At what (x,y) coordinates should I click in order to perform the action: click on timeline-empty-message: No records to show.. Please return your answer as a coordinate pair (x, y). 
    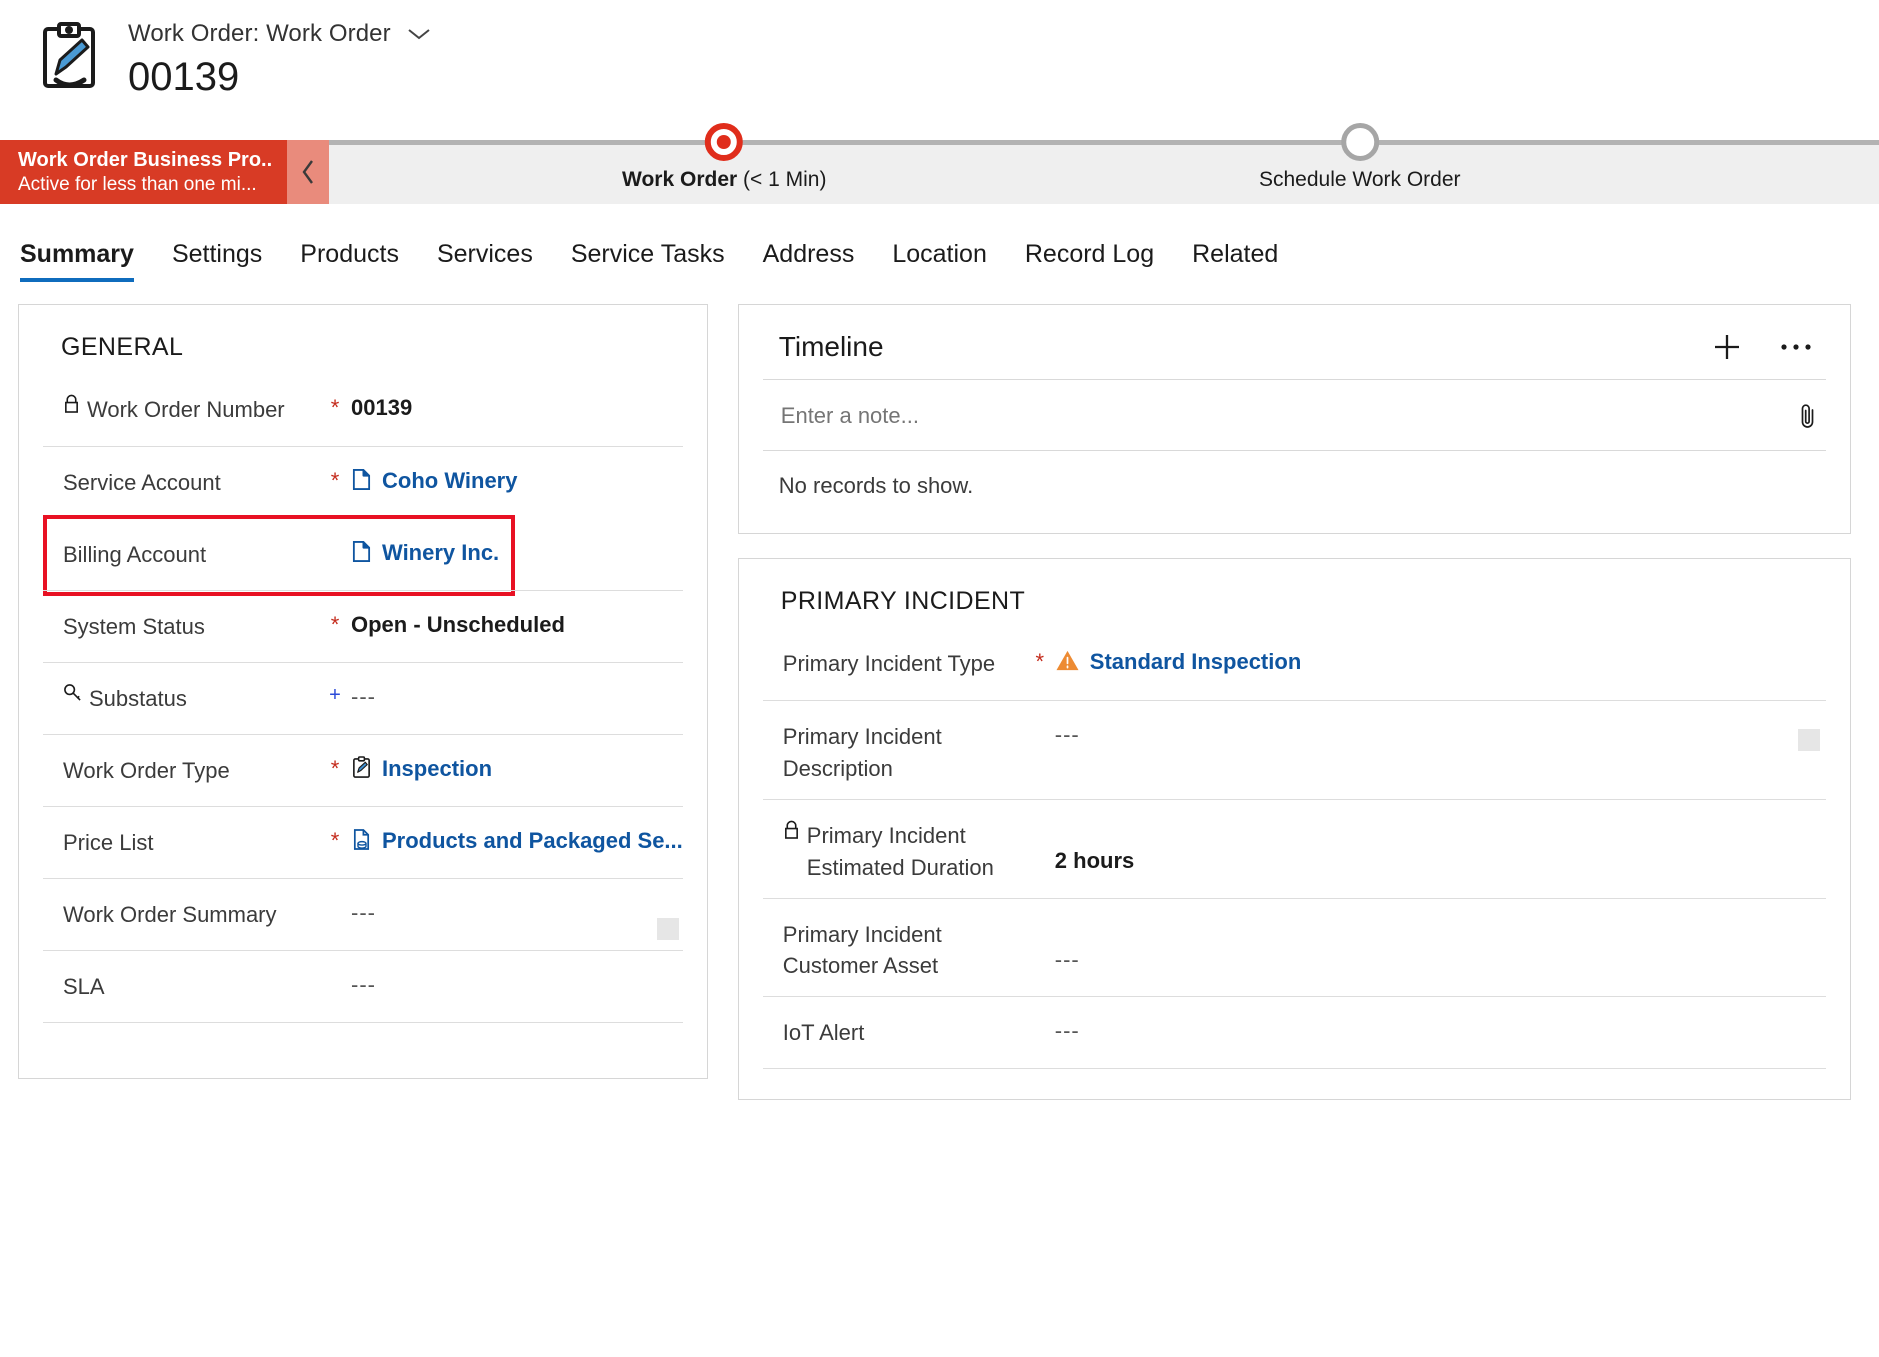
    Looking at the image, I should click on (1294, 478).